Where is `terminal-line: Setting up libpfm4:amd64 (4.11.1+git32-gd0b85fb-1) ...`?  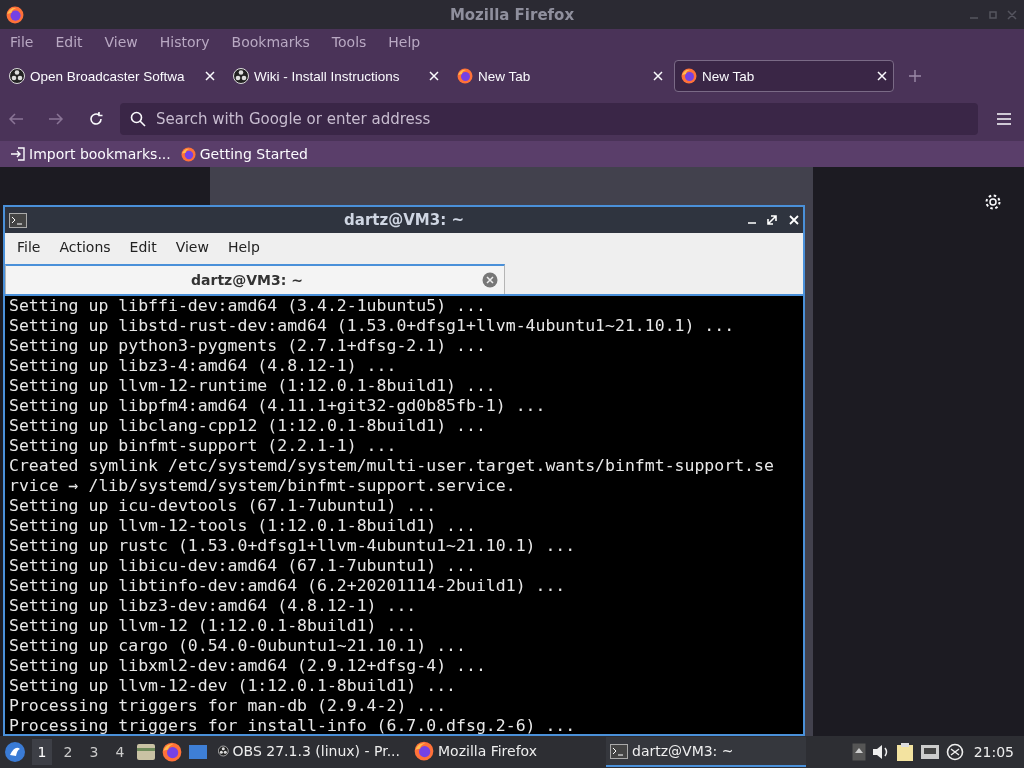
terminal-line: Setting up libpfm4:amd64 (4.11.1+git32-gd0b85fb-1) ... is located at coordinates (278, 406).